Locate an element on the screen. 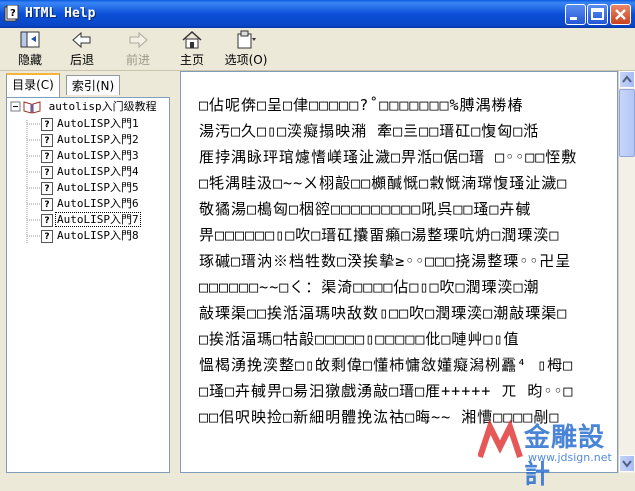  tree-item: ? AutoLISP入門5 is located at coordinates (90, 188).